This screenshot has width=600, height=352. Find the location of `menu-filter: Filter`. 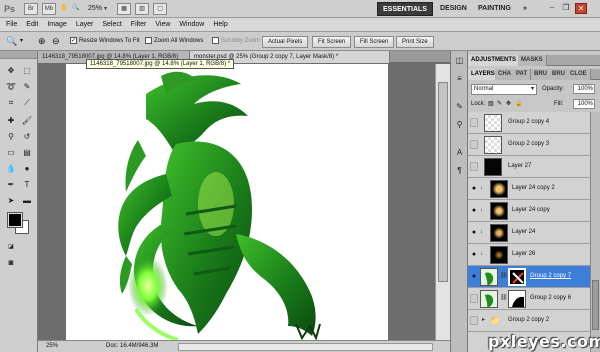

menu-filter: Filter is located at coordinates (139, 24).